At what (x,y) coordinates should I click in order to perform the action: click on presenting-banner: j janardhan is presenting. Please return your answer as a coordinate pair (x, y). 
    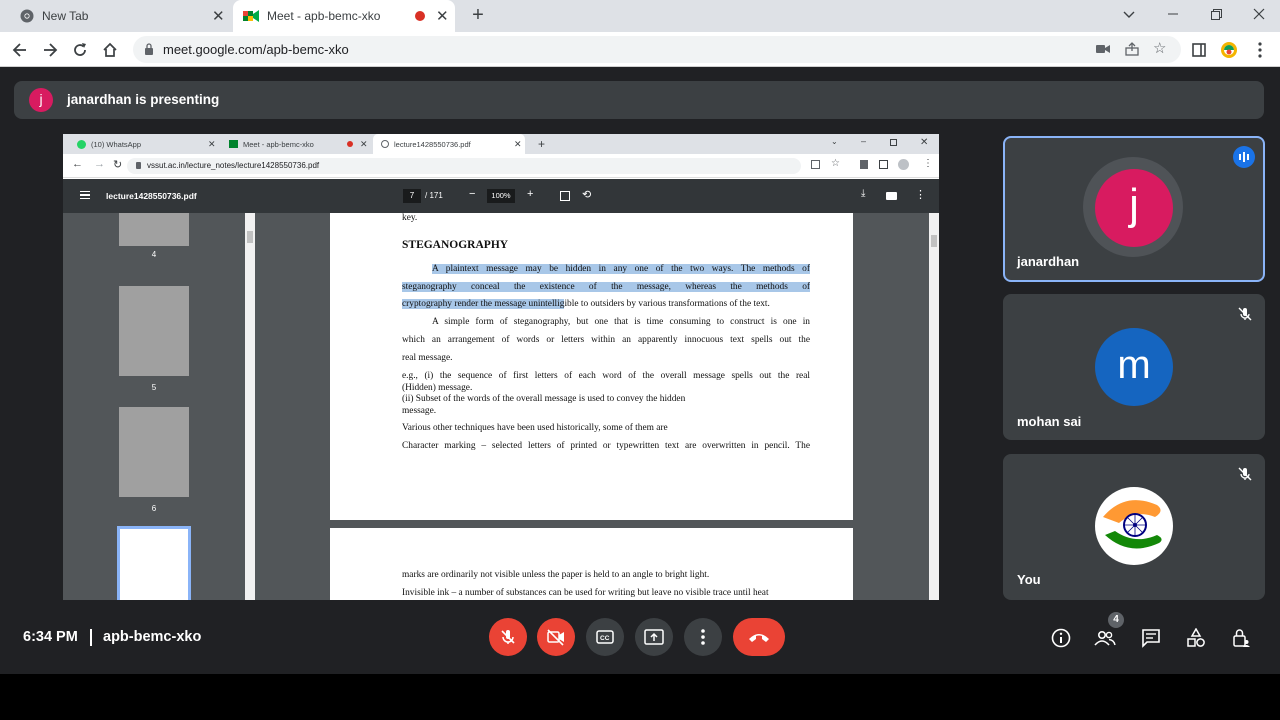
    Looking at the image, I should click on (639, 100).